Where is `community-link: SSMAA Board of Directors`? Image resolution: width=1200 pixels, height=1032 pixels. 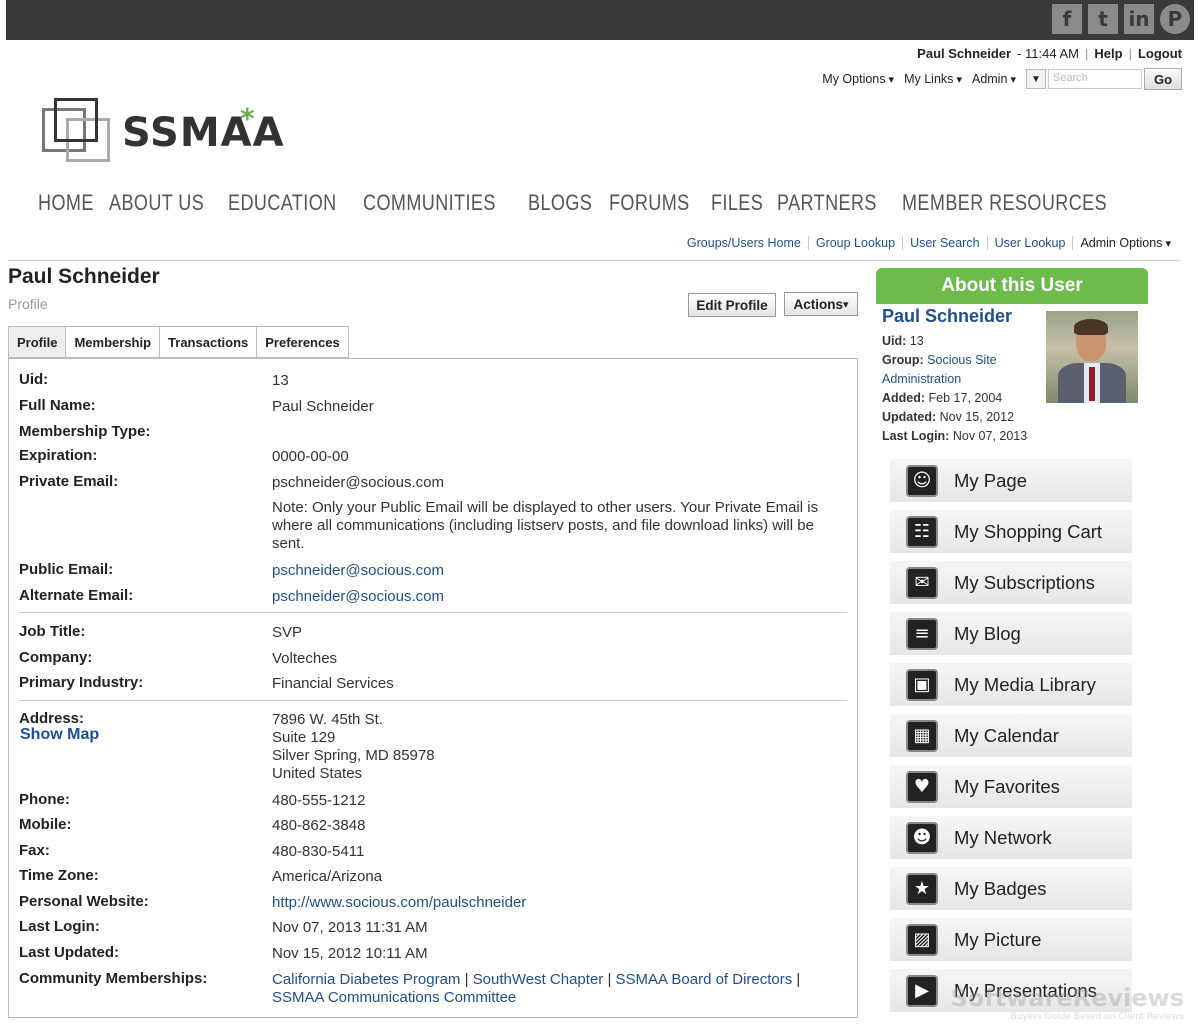
community-link: SSMAA Board of Directors is located at coordinates (704, 979).